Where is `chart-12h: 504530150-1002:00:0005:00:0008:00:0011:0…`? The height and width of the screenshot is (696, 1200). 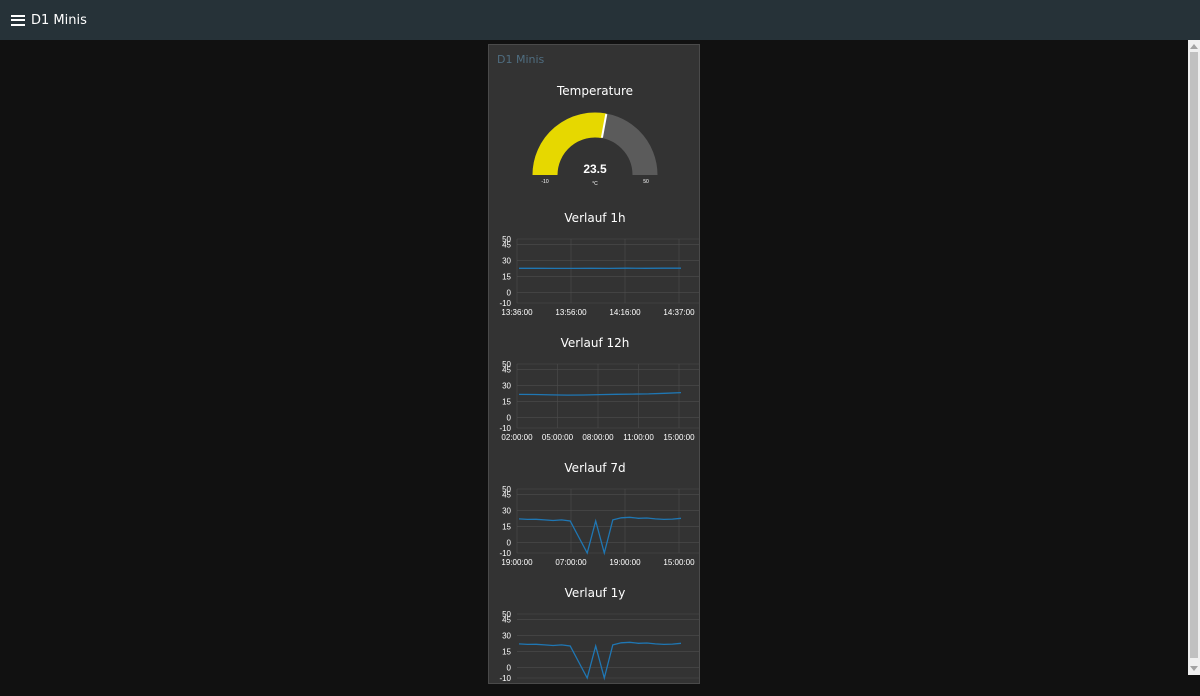
chart-12h: 504530150-1002:00:0005:00:0008:00:0011:0… is located at coordinates (597, 401).